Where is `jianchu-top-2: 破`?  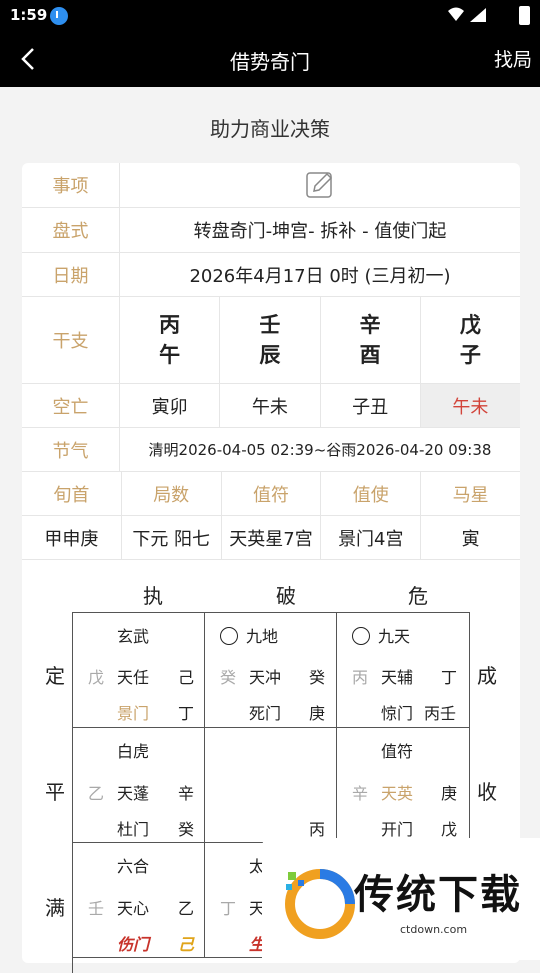
jianchu-top-2: 破 is located at coordinates (286, 596).